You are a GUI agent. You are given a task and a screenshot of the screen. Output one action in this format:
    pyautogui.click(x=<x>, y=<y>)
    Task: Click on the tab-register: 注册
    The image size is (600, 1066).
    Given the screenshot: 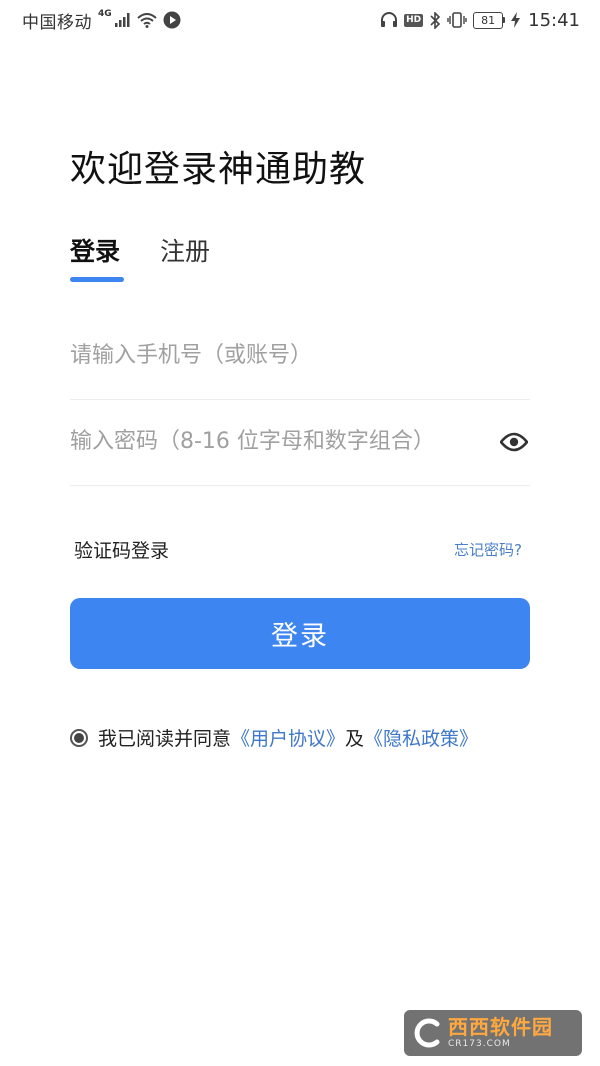 What is the action you would take?
    pyautogui.click(x=185, y=255)
    